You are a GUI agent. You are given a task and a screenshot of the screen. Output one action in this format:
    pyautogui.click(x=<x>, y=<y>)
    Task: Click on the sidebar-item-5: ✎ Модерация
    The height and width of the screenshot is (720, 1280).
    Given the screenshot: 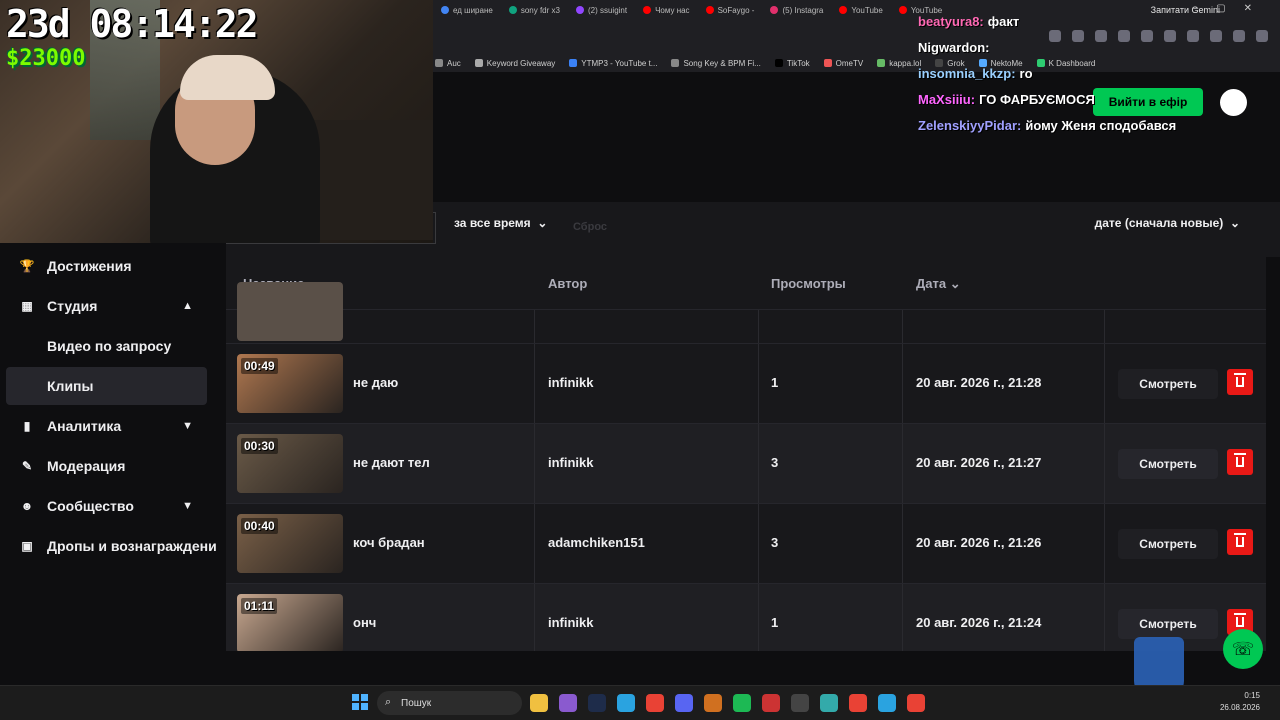 What is the action you would take?
    pyautogui.click(x=106, y=466)
    